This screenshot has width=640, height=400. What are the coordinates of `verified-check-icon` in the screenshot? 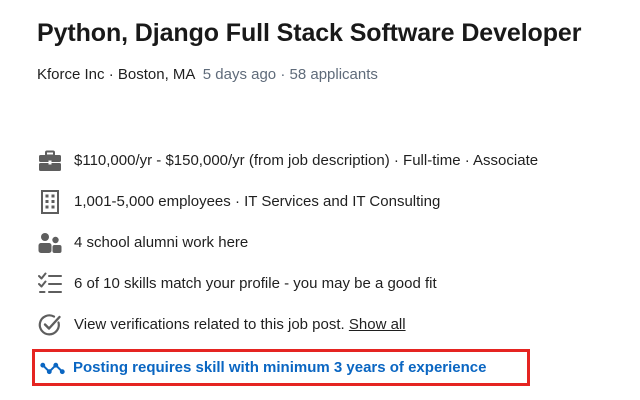 It's located at (50, 325).